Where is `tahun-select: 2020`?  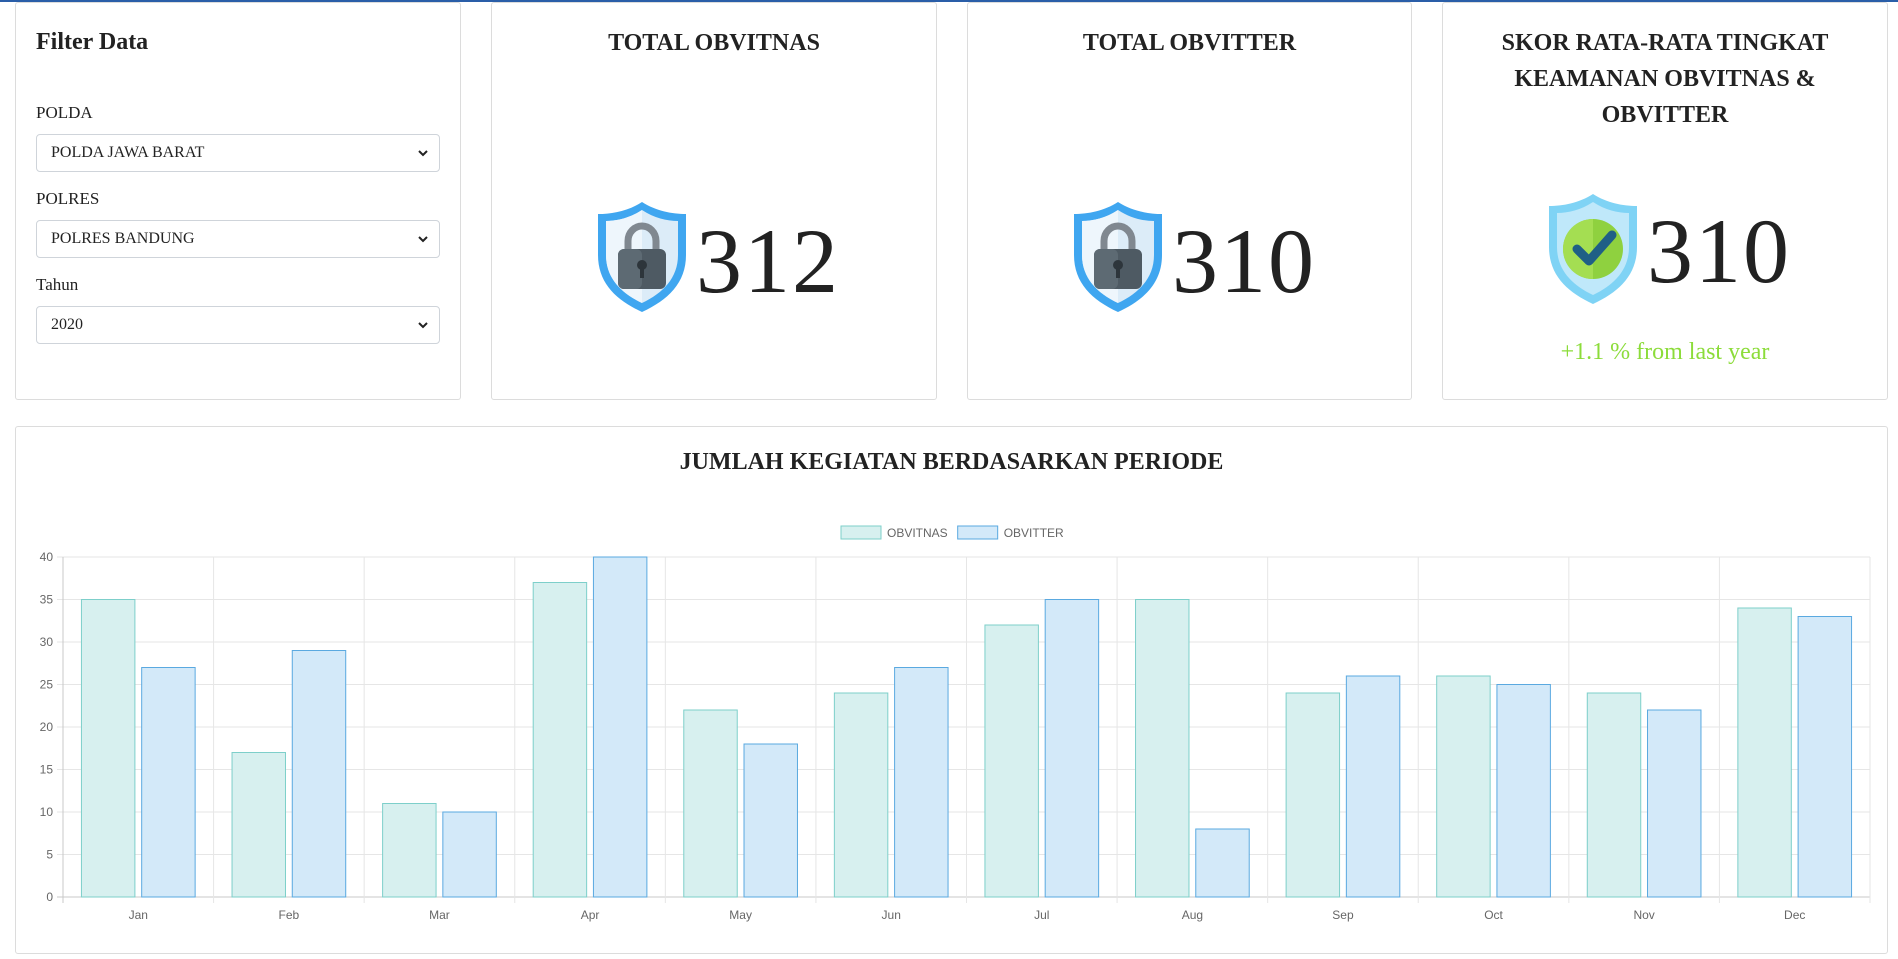
tahun-select: 2020 is located at coordinates (238, 325).